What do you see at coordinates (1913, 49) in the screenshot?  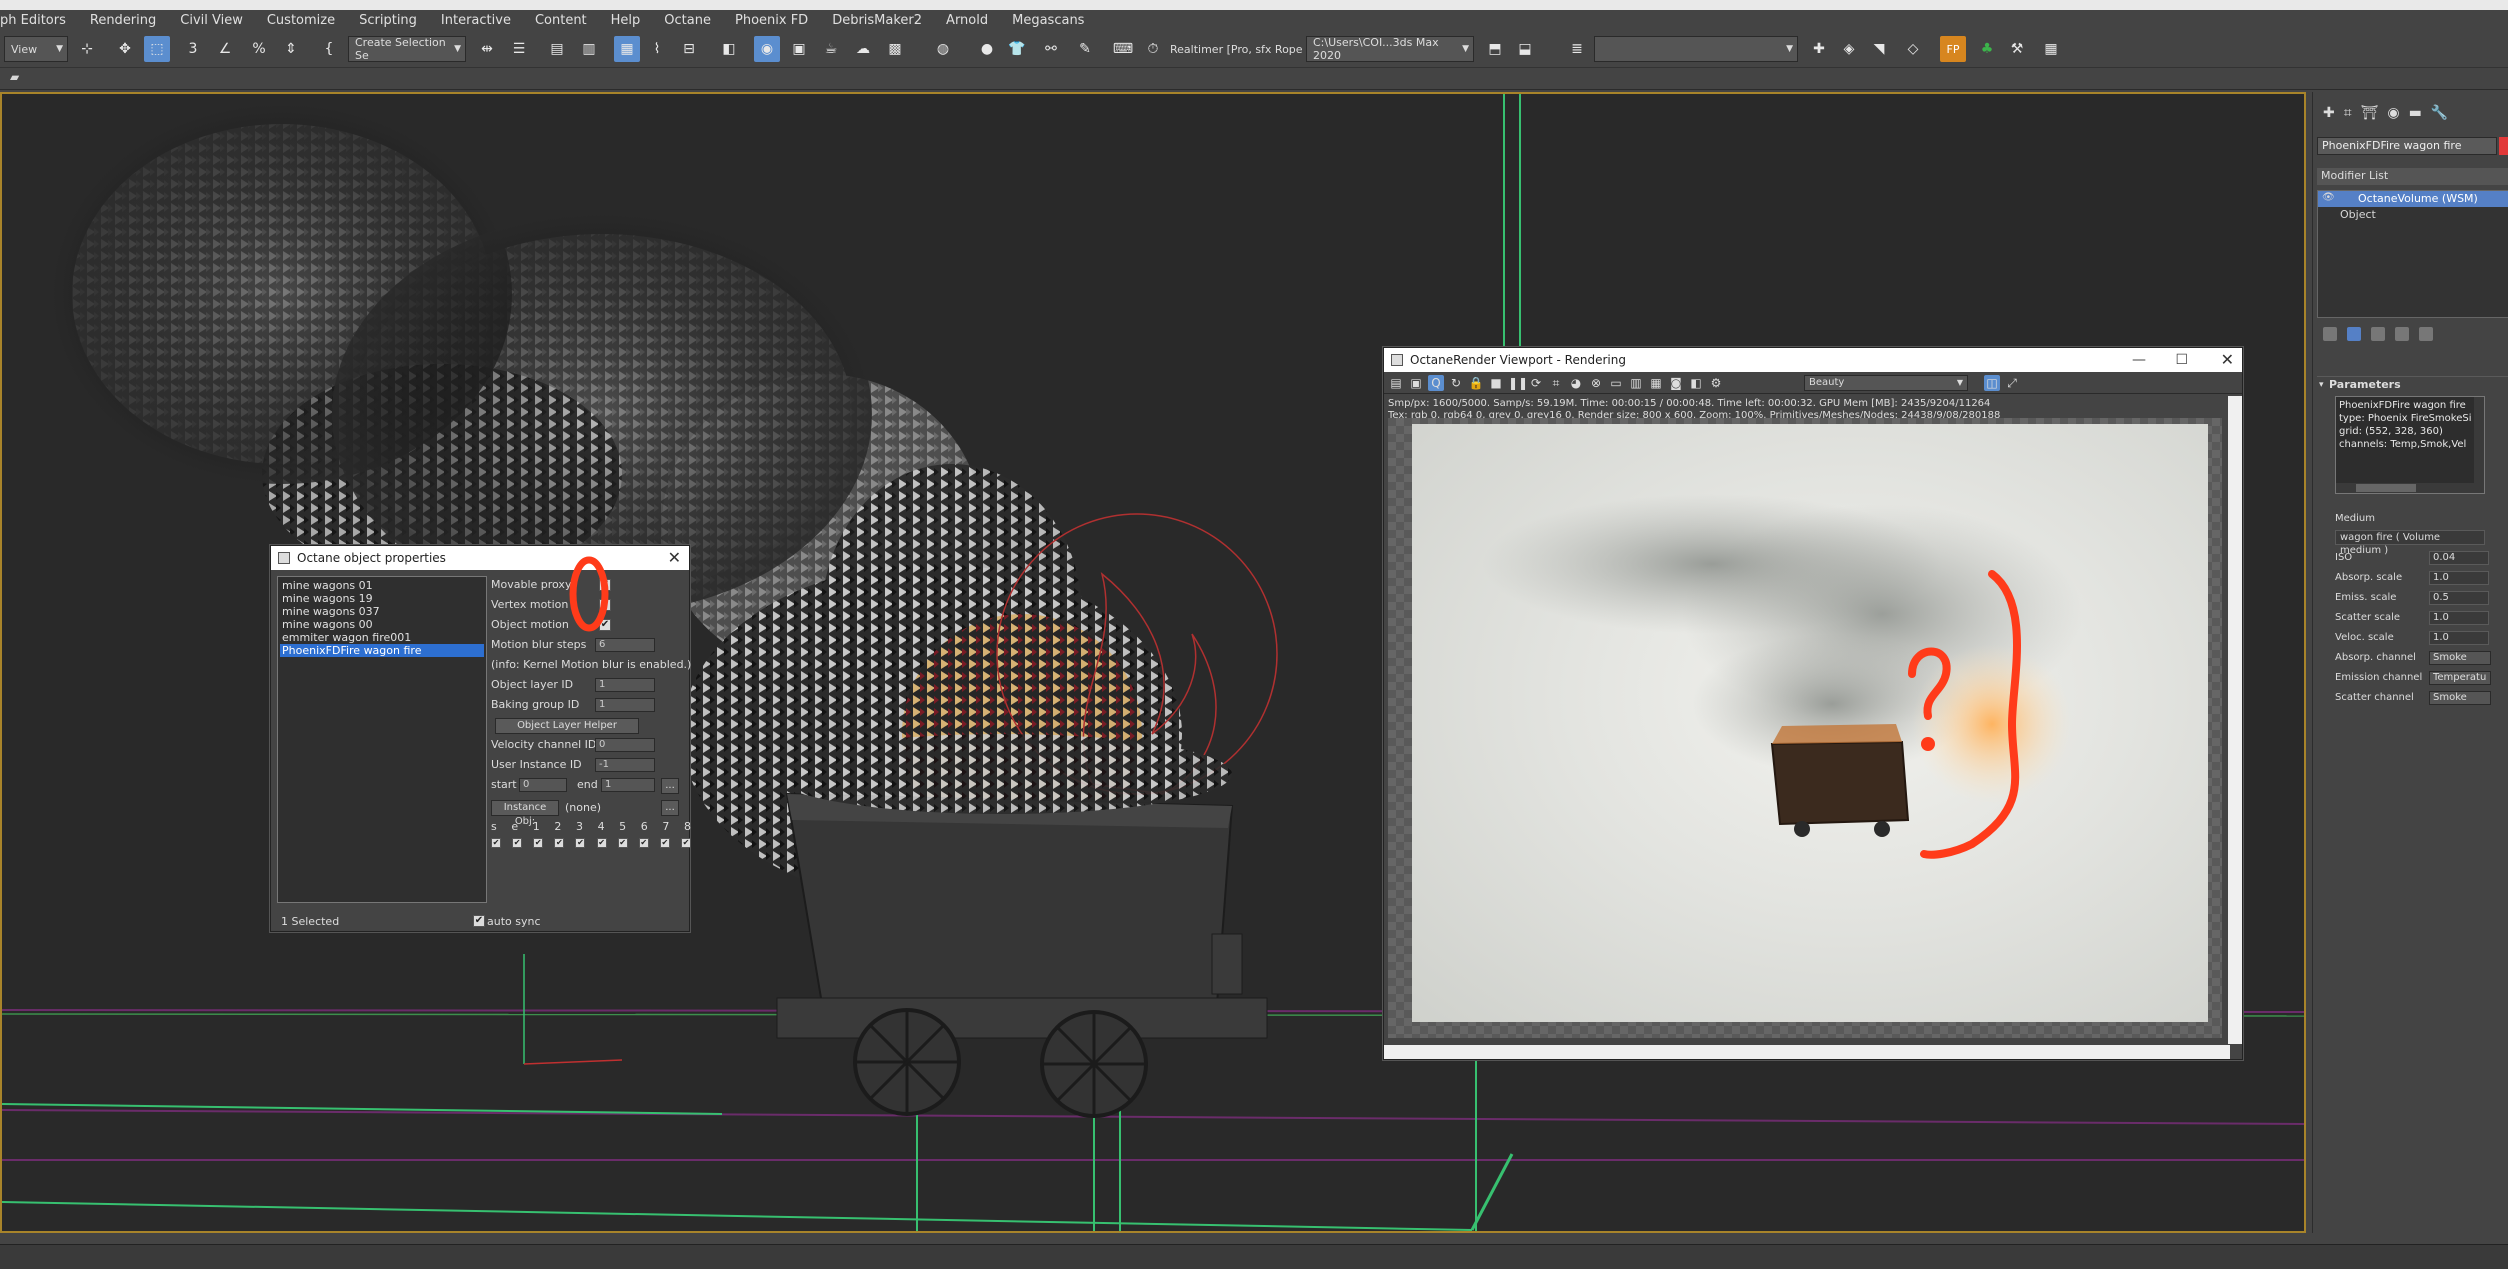 I see `layer-stack-icon: ◇` at bounding box center [1913, 49].